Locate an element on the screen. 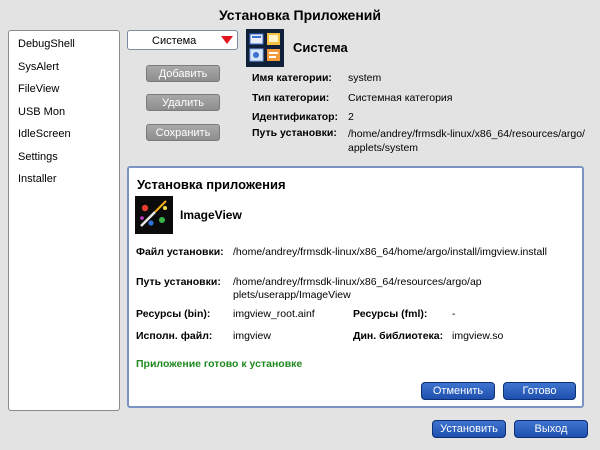 The width and height of the screenshot is (600, 450). imageview-app-icon is located at coordinates (154, 215).